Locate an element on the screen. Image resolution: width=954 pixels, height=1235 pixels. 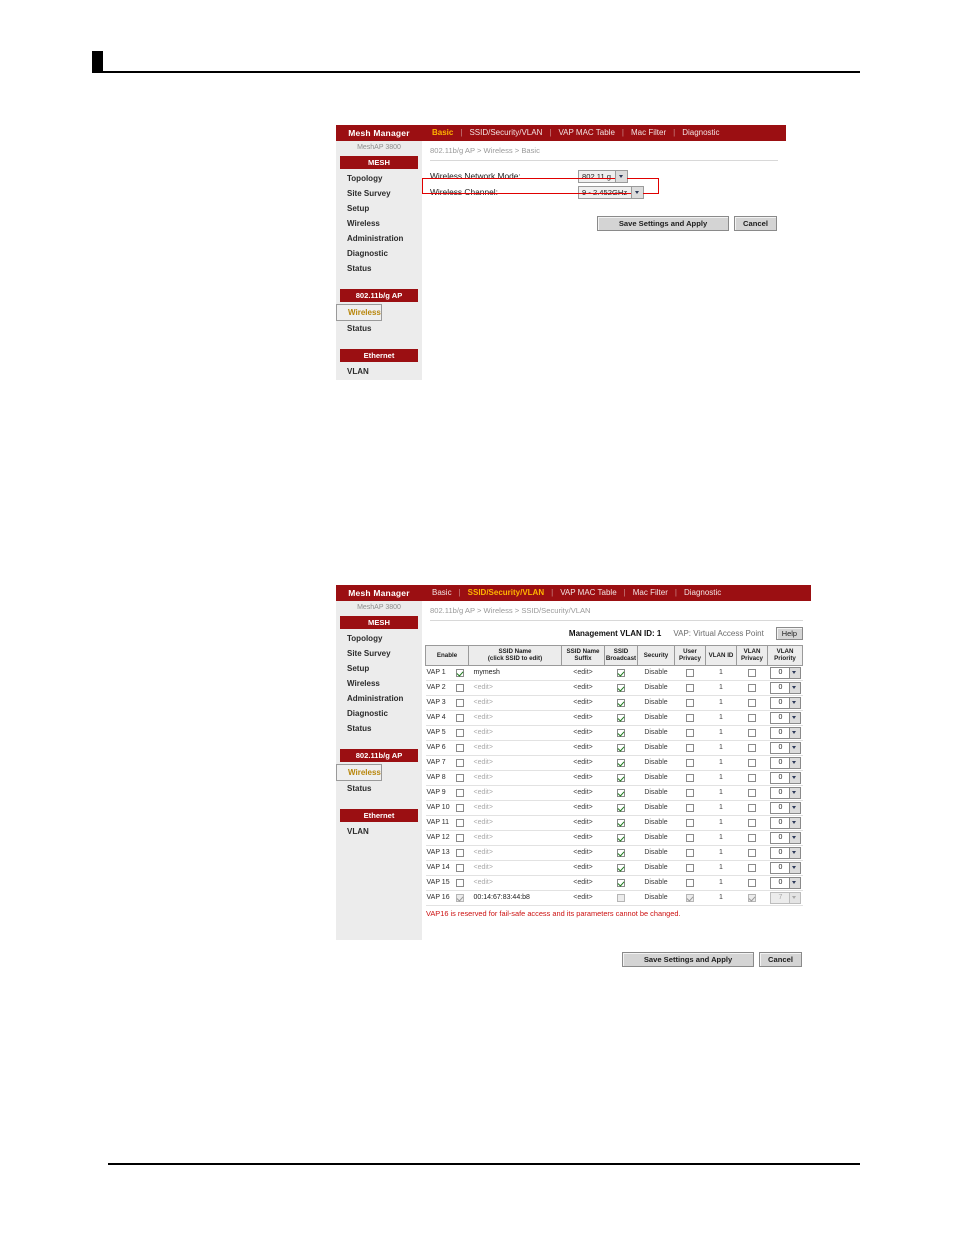
cancel-button: Cancel is located at coordinates (780, 959).